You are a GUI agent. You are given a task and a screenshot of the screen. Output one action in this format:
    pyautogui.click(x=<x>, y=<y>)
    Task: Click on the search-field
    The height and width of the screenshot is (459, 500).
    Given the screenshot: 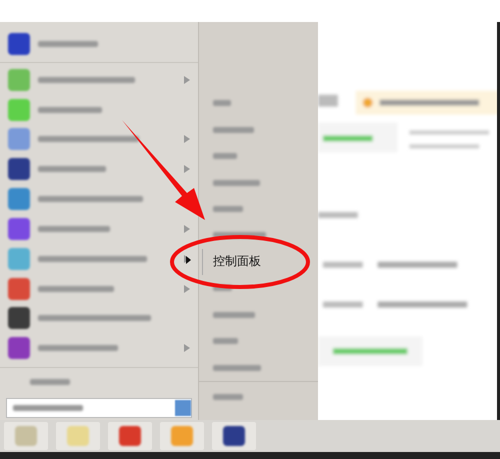 What is the action you would take?
    pyautogui.click(x=99, y=408)
    